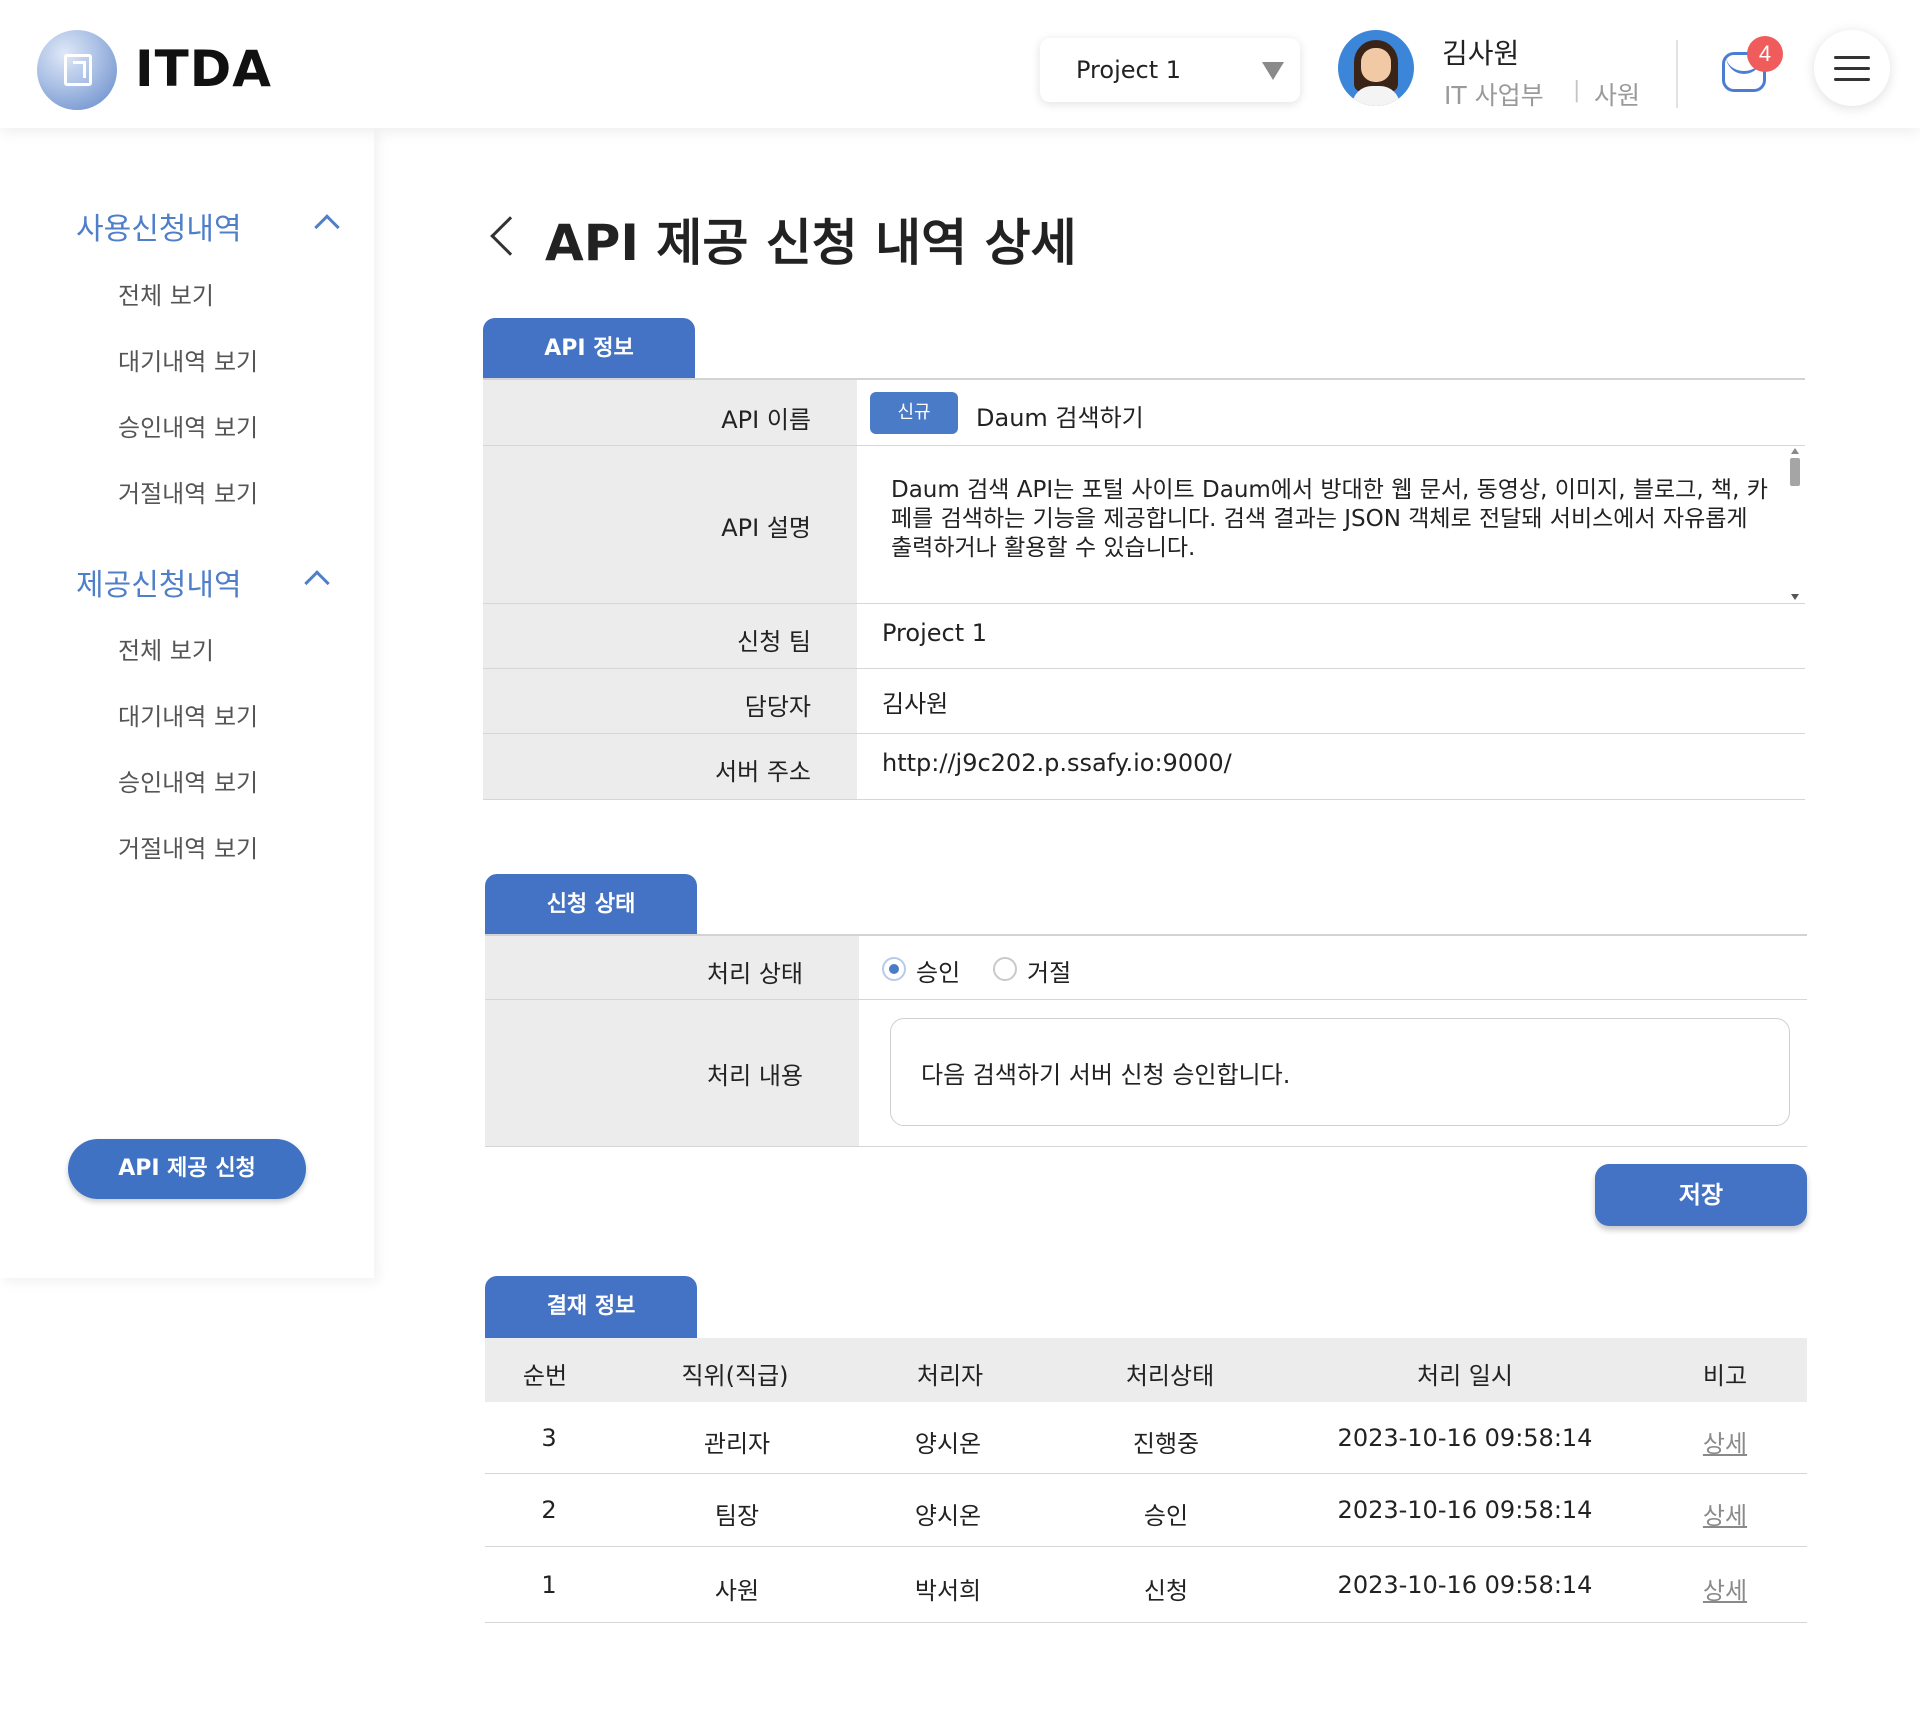 This screenshot has height=1736, width=1920. What do you see at coordinates (188, 714) in the screenshot?
I see `sidebar-item-provide-pending: 대기내역 보기` at bounding box center [188, 714].